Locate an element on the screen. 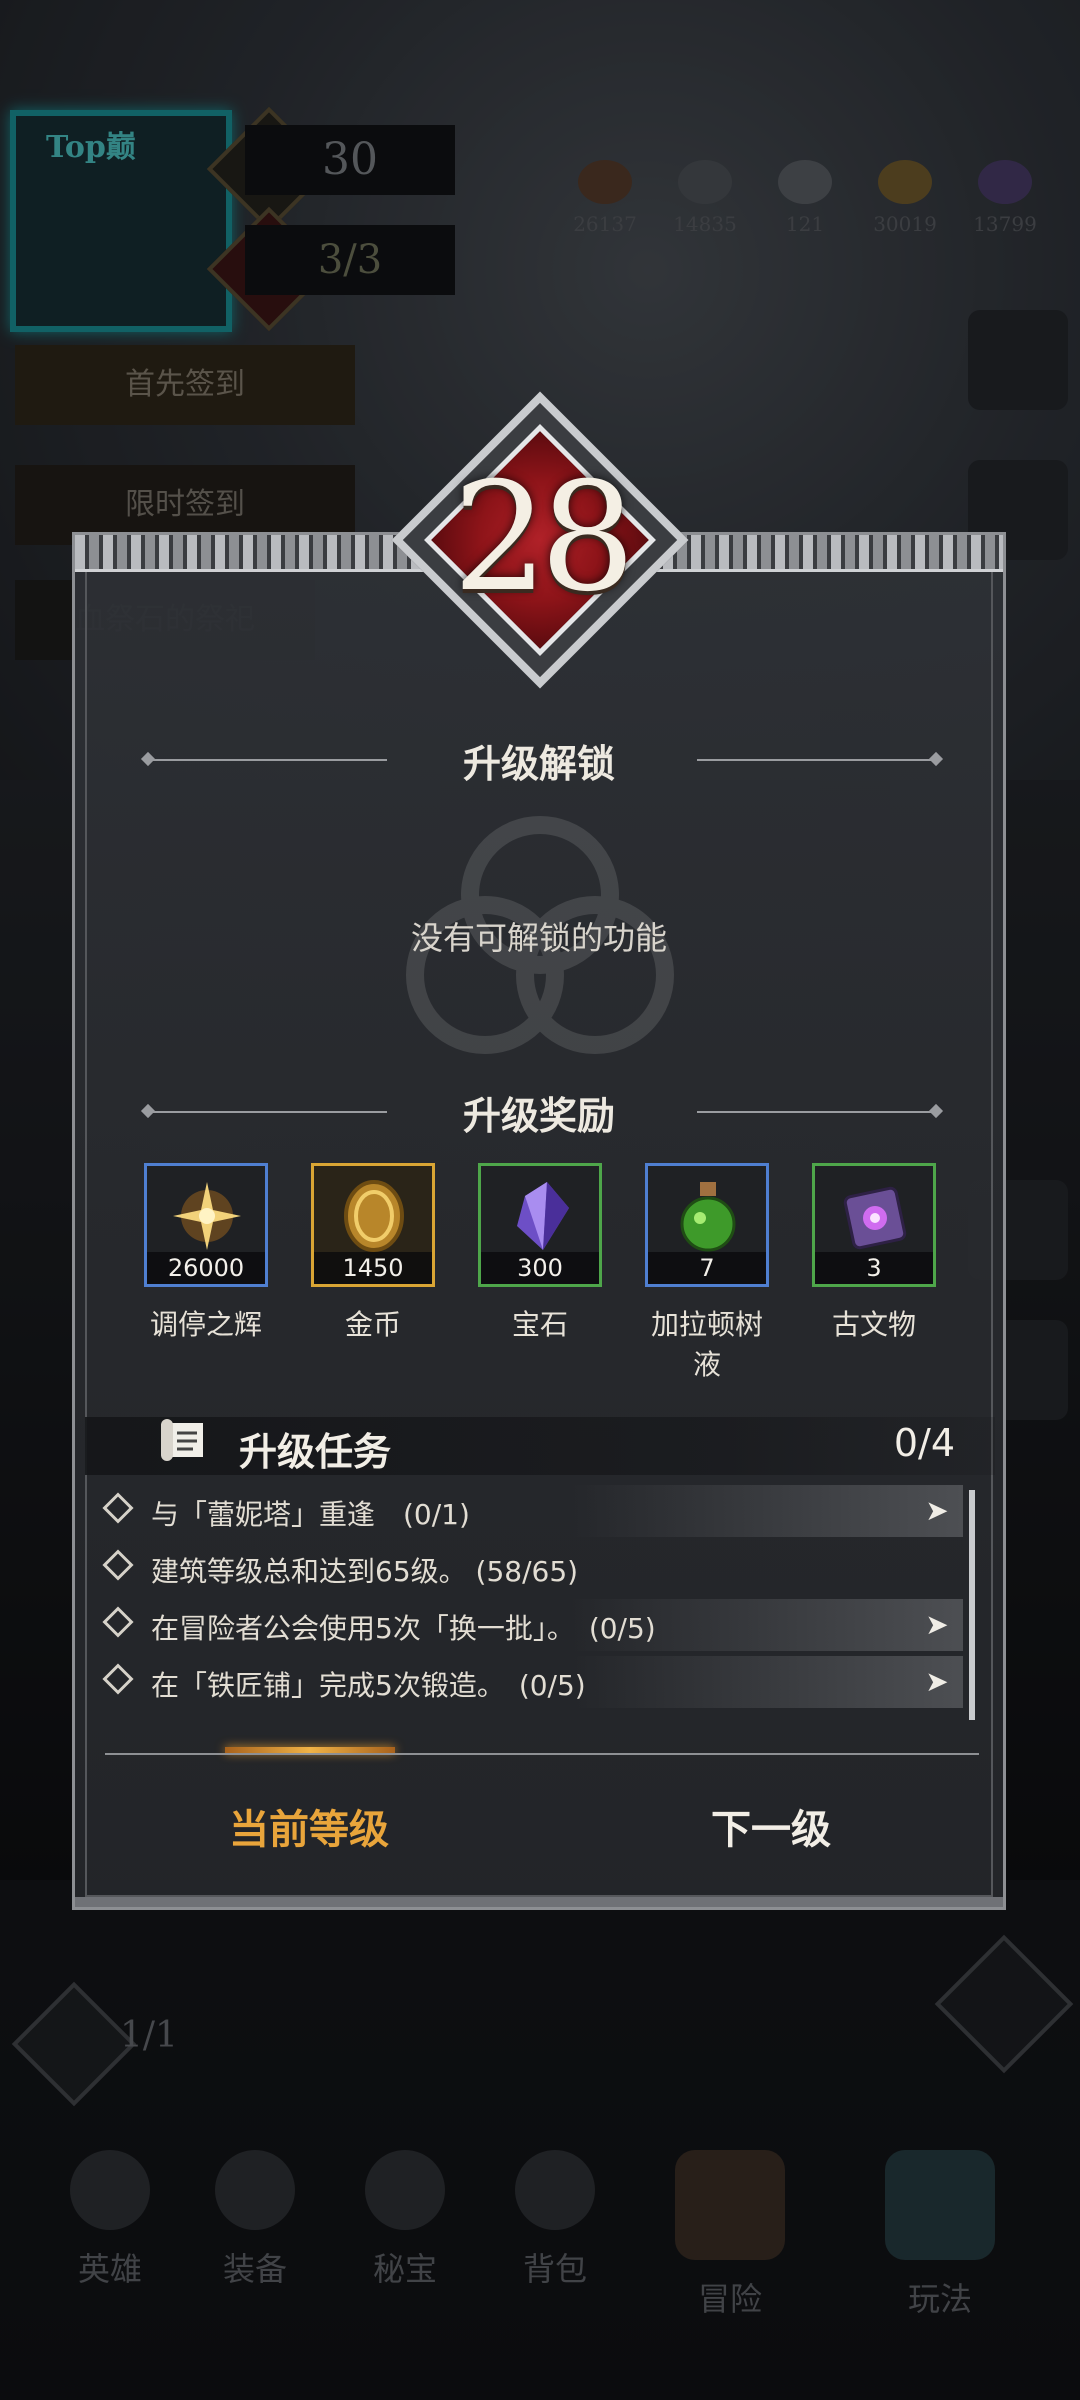 This screenshot has height=2400, width=1080. reward-item: 3 古文物 is located at coordinates (874, 1253).